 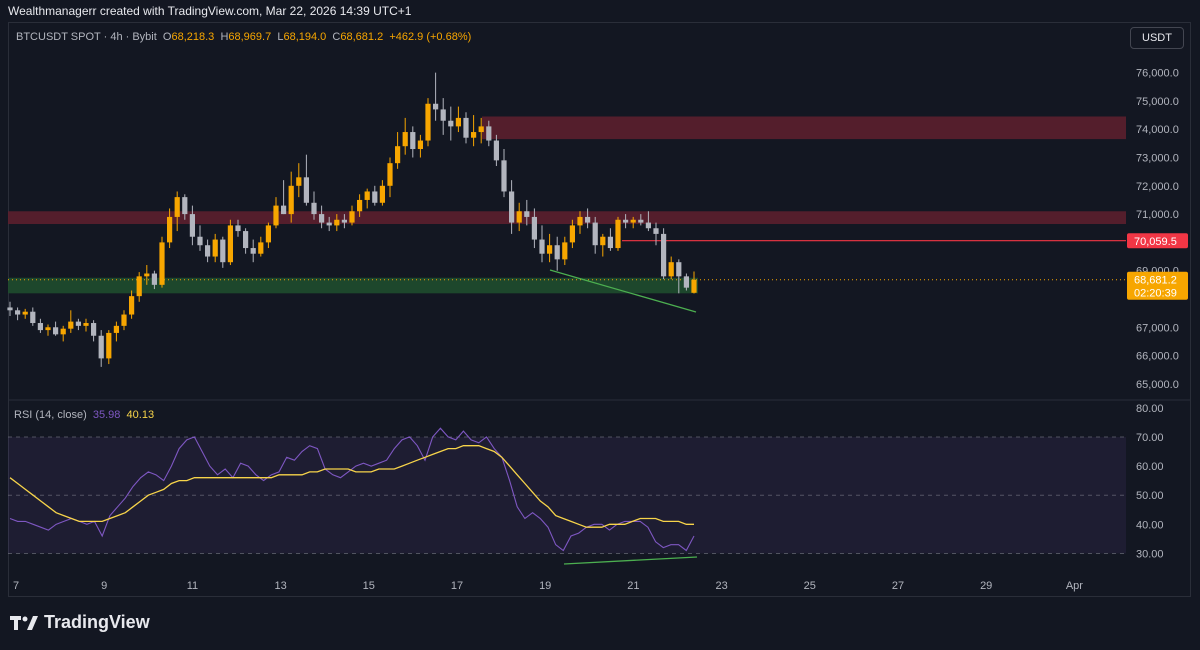 I want to click on high-value: 68,969.7, so click(x=250, y=37).